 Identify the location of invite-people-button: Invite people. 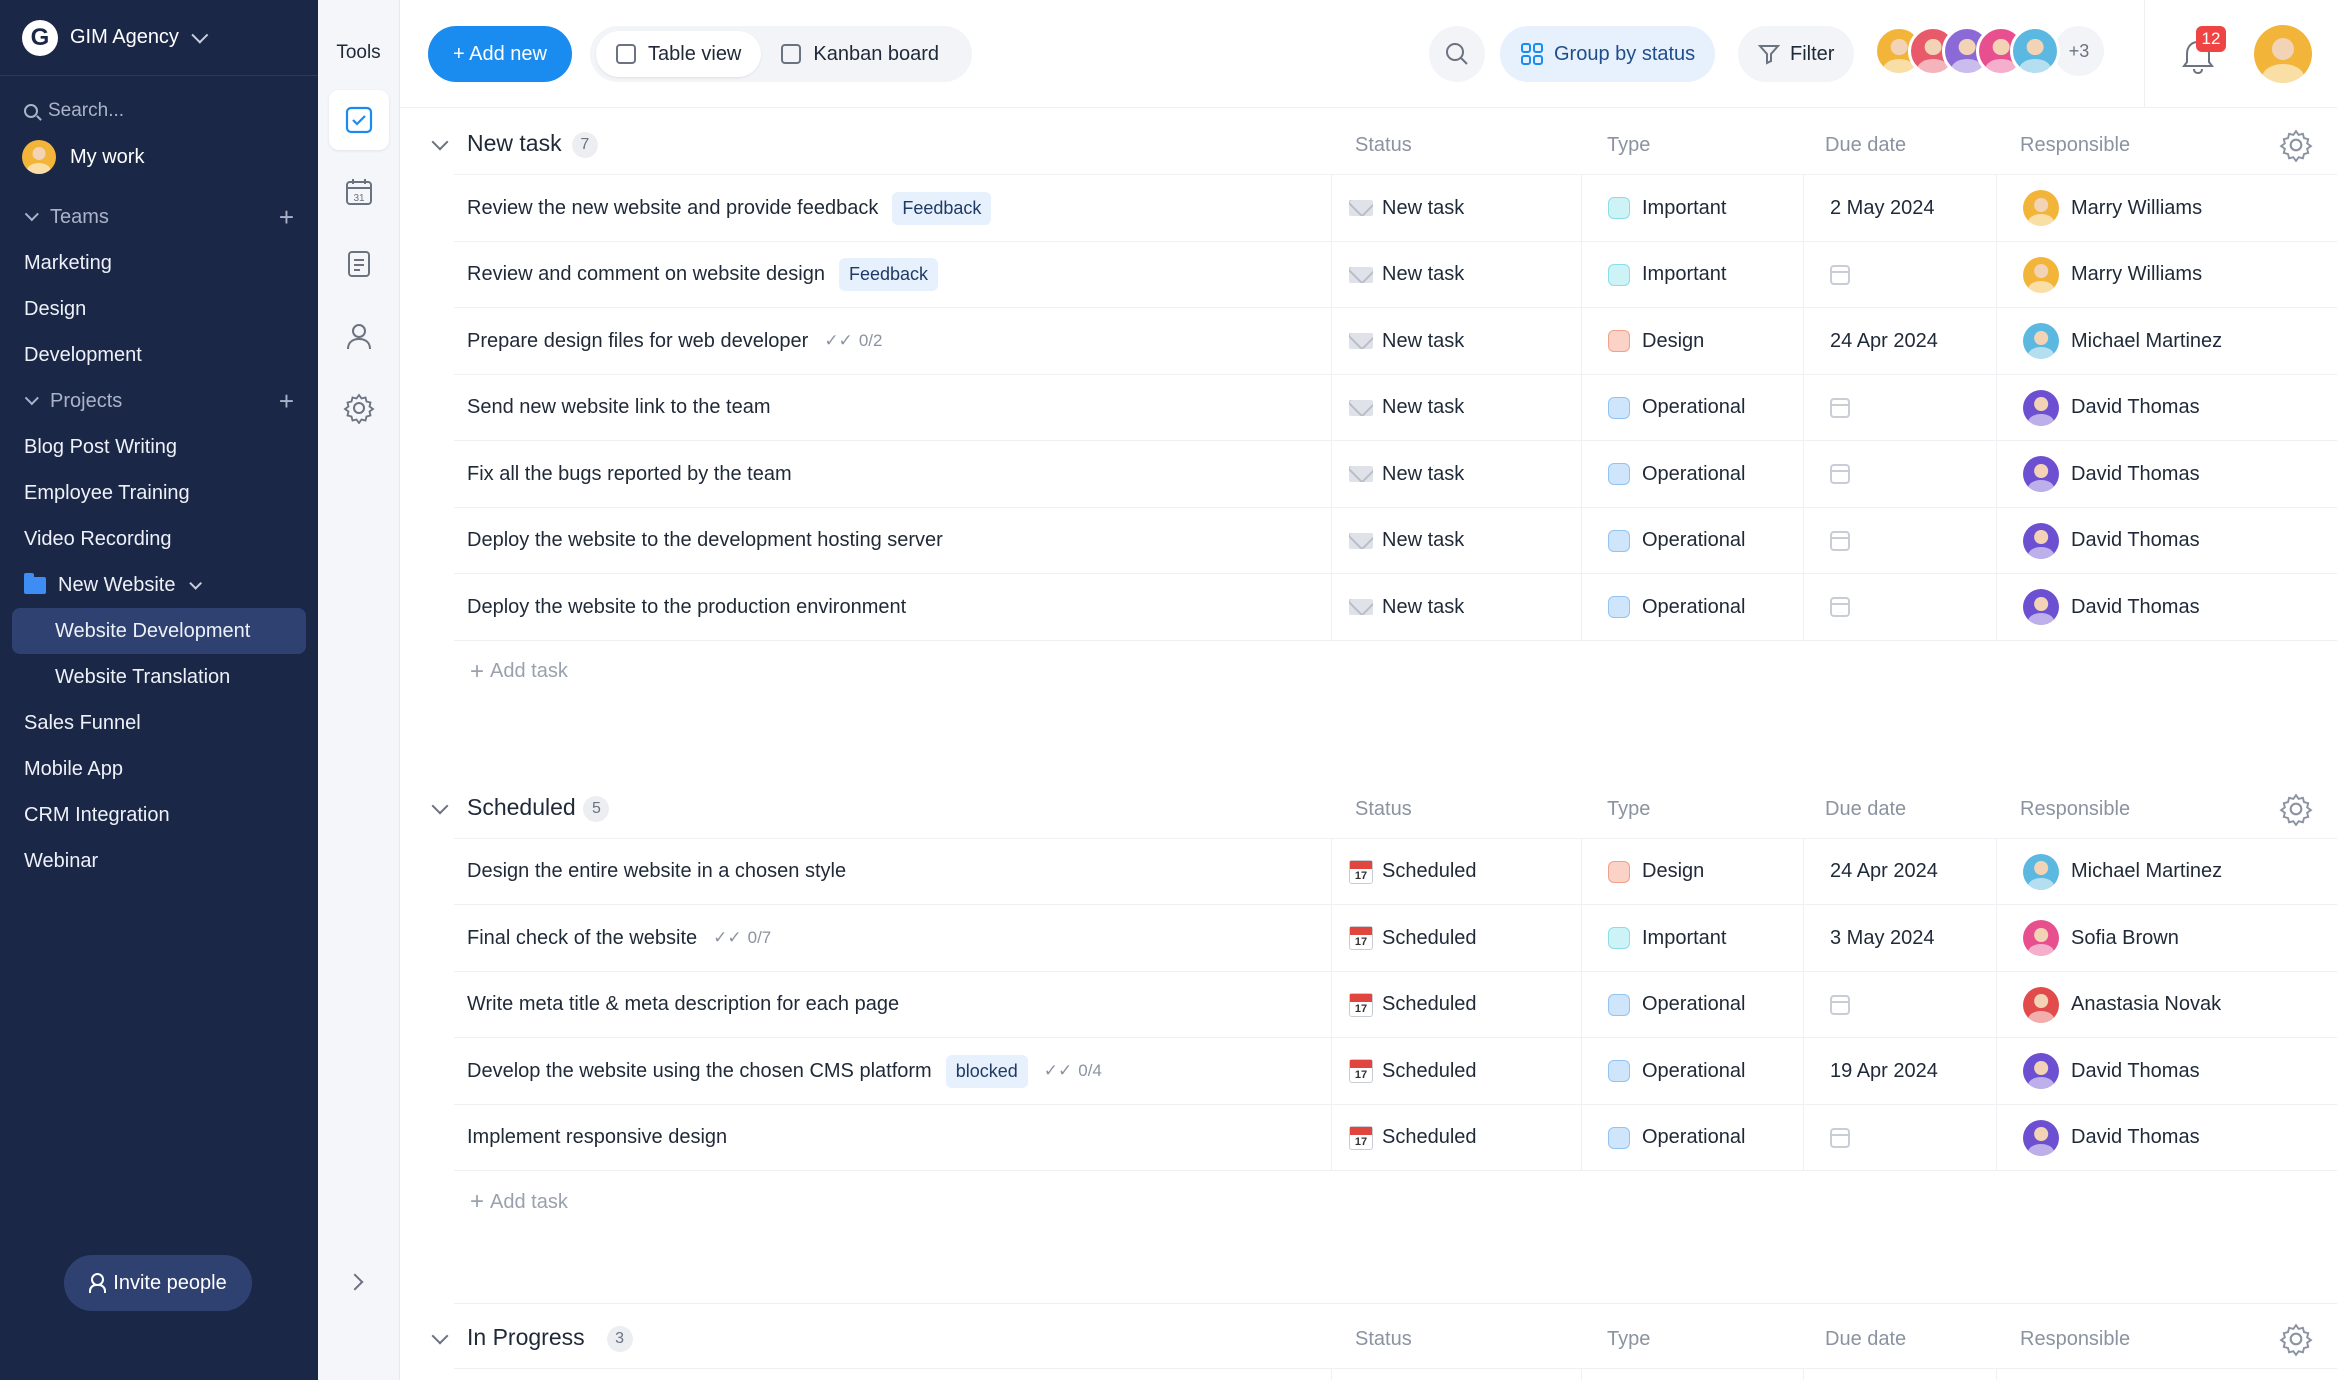
(158, 1283).